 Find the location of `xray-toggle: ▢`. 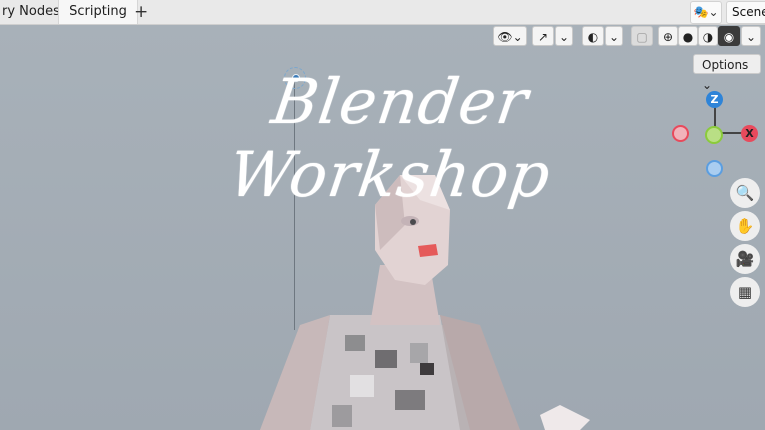

xray-toggle: ▢ is located at coordinates (642, 36).